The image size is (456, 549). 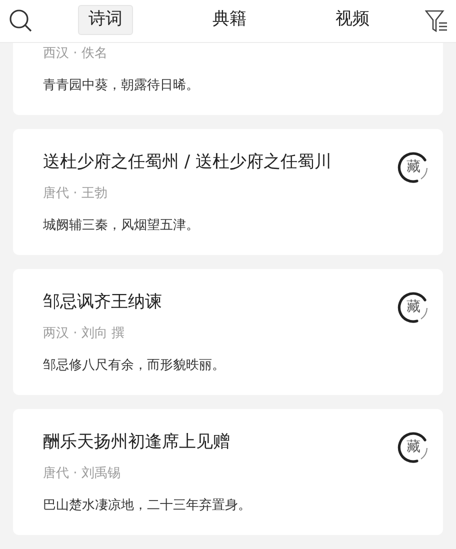 I want to click on dynasty-author: 两汉 · 刘向 撰, so click(x=84, y=334).